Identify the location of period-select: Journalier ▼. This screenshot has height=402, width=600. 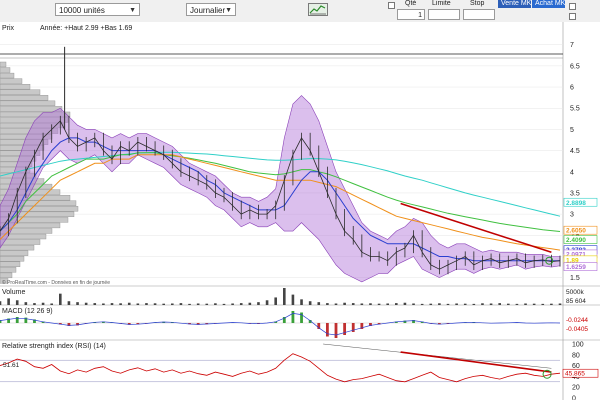
(211, 9).